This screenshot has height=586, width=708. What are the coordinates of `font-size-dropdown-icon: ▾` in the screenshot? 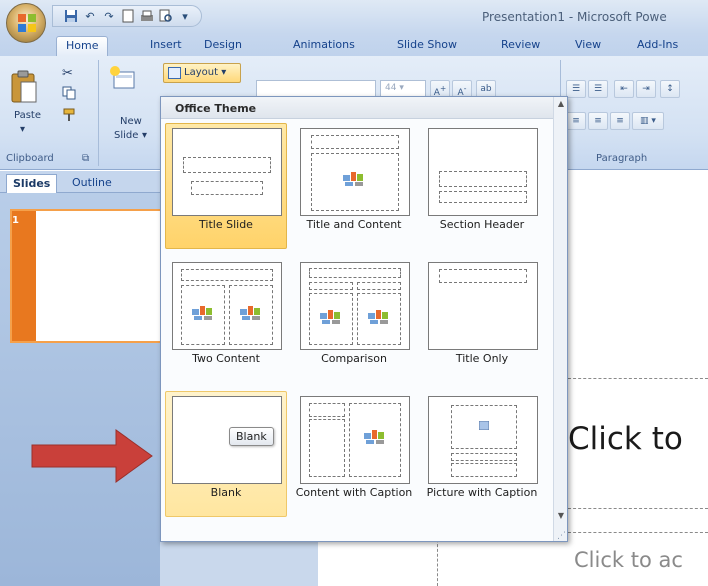 It's located at (401, 88).